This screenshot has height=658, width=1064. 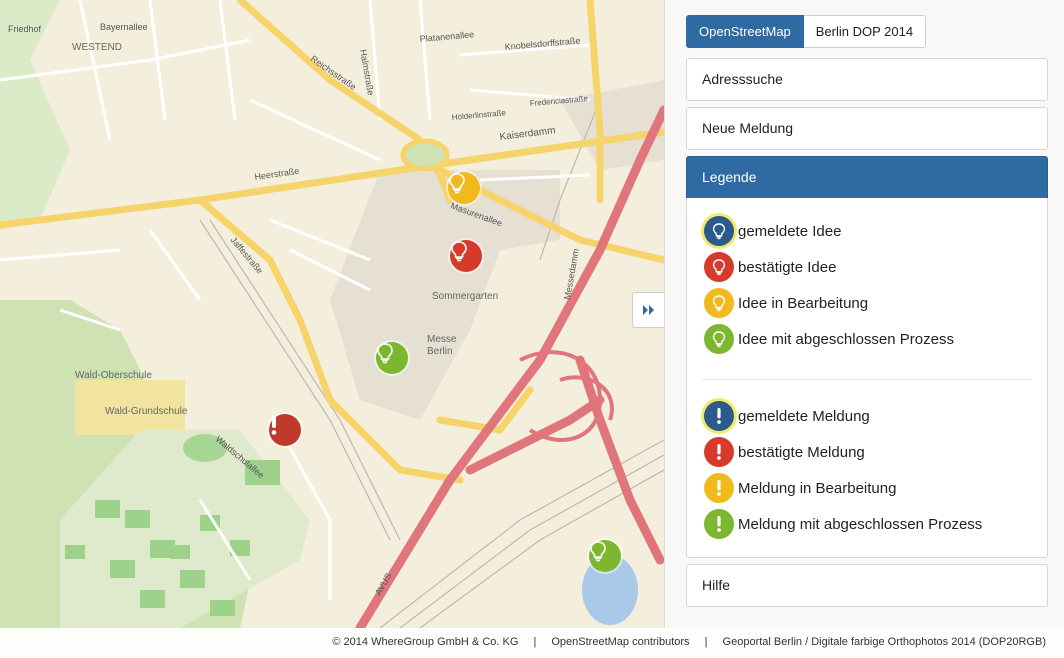 I want to click on legend-label: bestätigte Idee, so click(x=787, y=267).